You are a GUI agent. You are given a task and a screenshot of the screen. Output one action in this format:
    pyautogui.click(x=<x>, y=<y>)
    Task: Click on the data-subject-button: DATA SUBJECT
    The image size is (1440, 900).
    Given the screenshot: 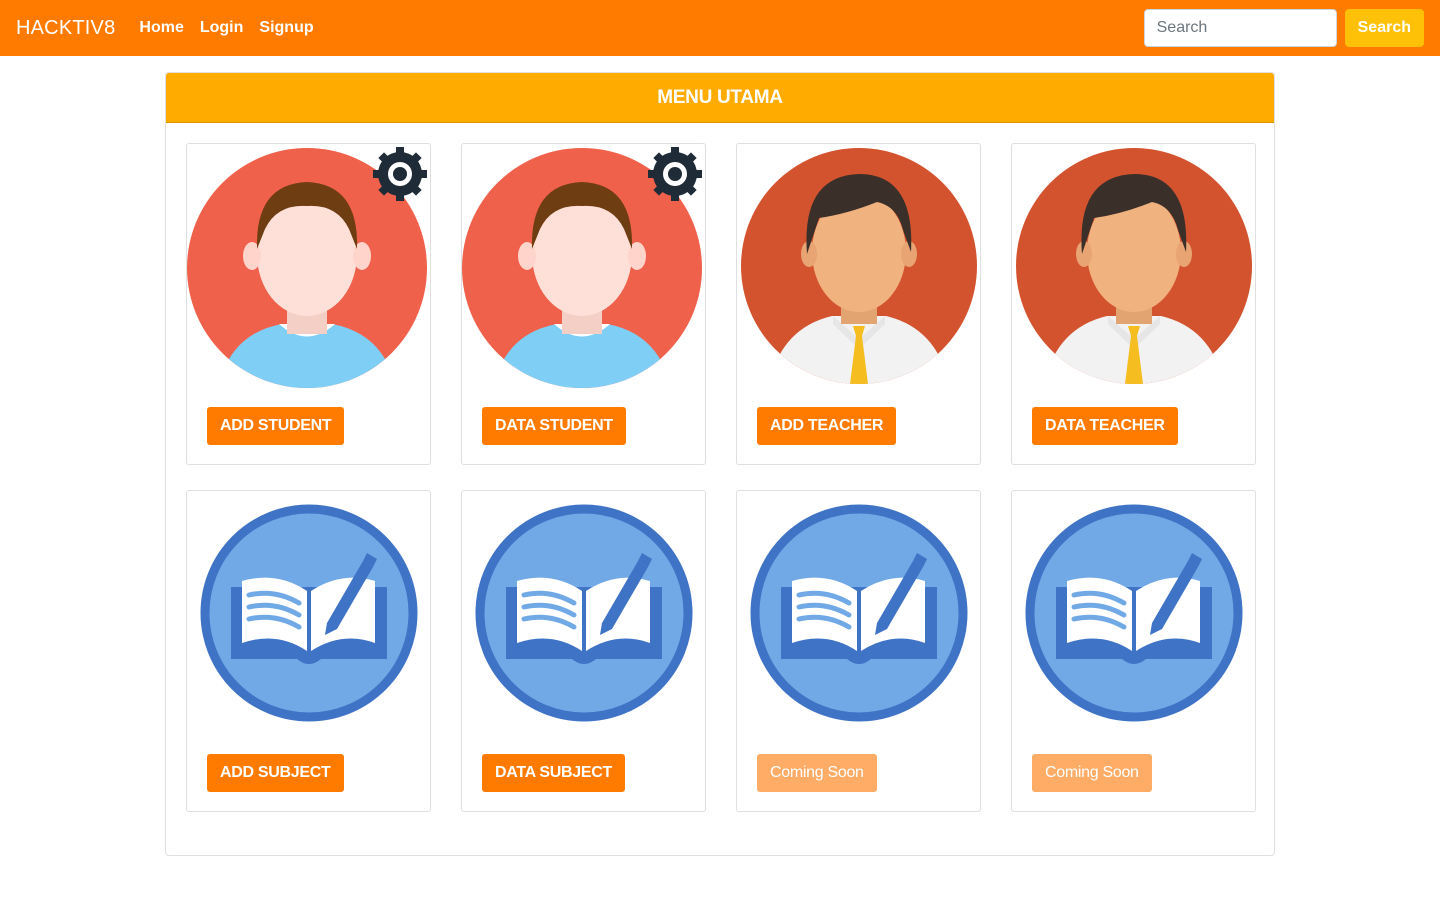 What is the action you would take?
    pyautogui.click(x=553, y=773)
    